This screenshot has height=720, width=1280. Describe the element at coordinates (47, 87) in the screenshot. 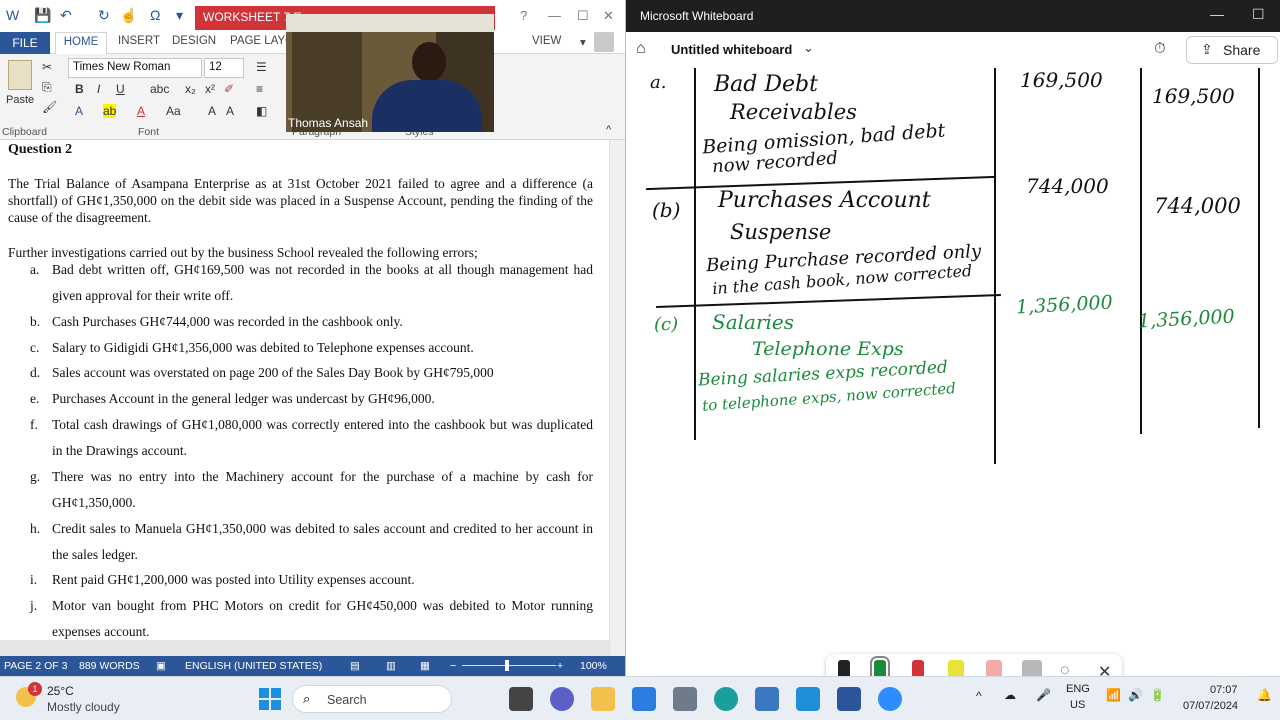

I see `copy-icon: ⎘` at that location.